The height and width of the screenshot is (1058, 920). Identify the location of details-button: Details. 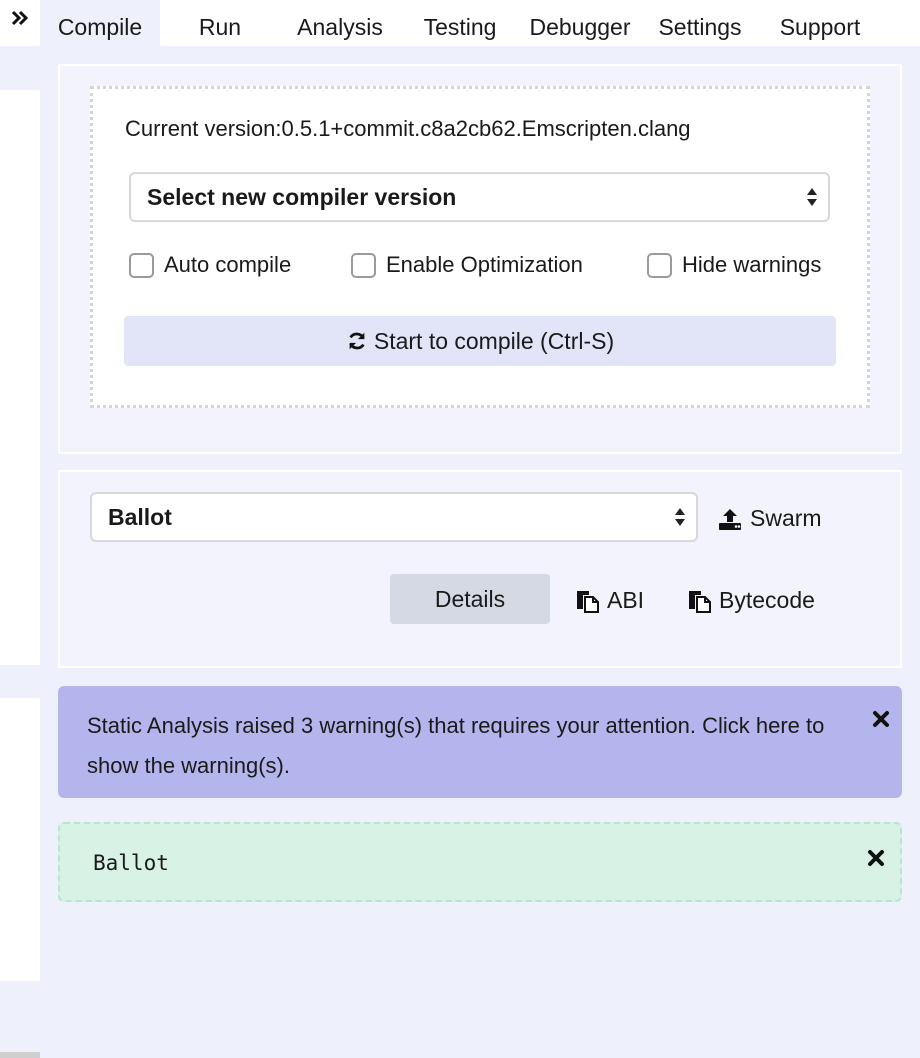
(470, 599).